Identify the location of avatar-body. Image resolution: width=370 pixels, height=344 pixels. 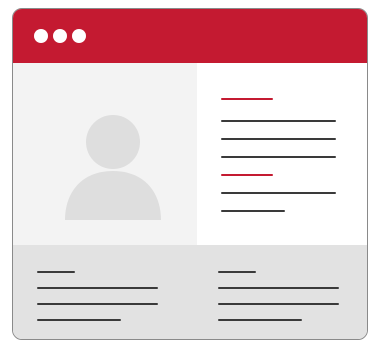
(113, 195).